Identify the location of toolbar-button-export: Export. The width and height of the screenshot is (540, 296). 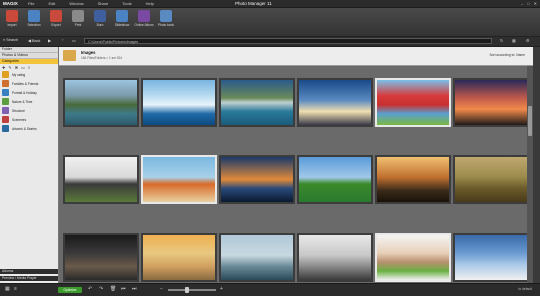
(56, 18).